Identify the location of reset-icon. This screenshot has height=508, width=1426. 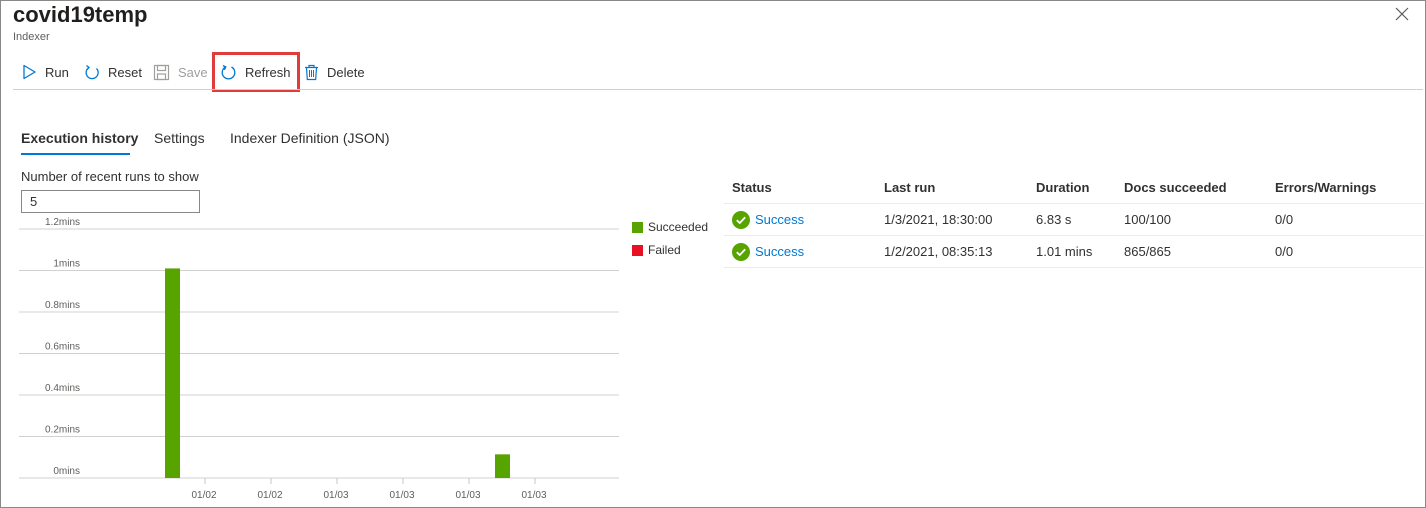
(92, 72).